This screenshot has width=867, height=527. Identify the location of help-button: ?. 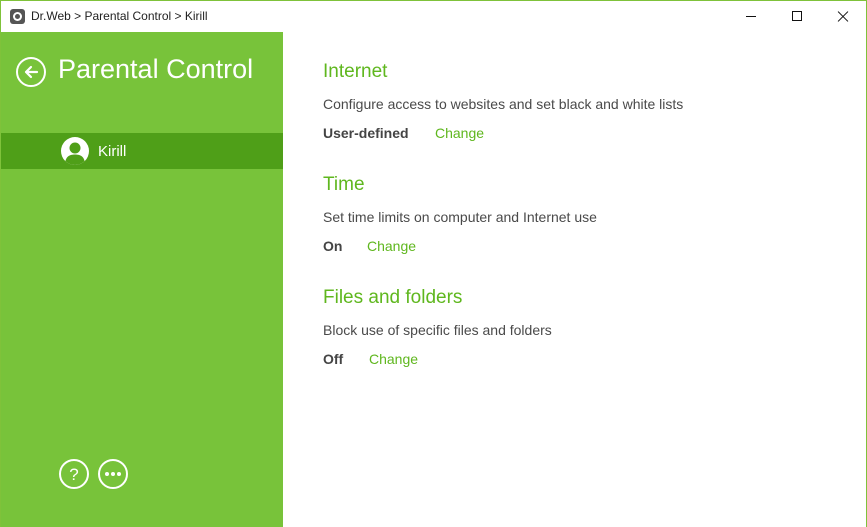
(74, 474).